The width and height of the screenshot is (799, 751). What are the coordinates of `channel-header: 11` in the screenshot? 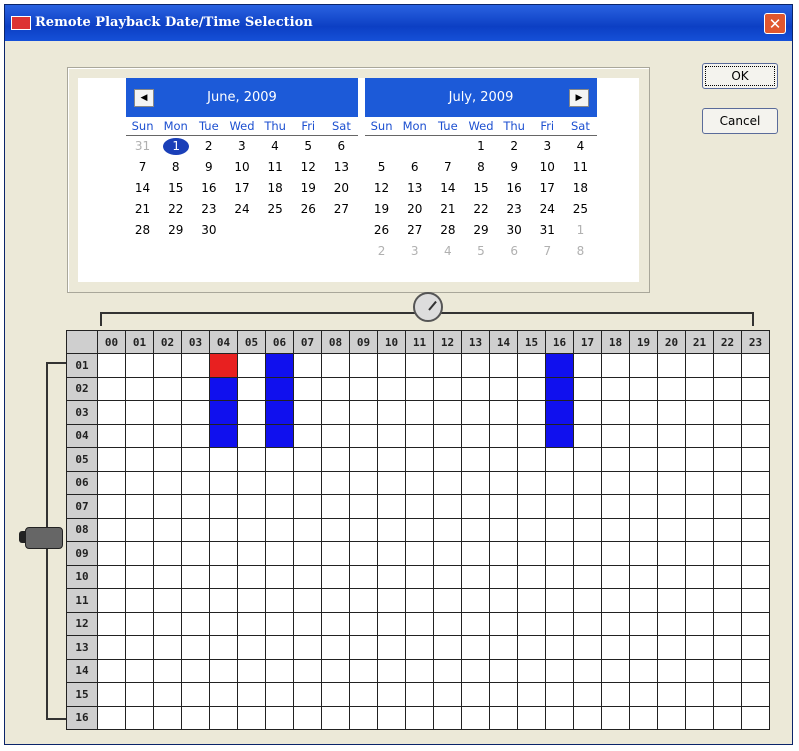 It's located at (82, 600).